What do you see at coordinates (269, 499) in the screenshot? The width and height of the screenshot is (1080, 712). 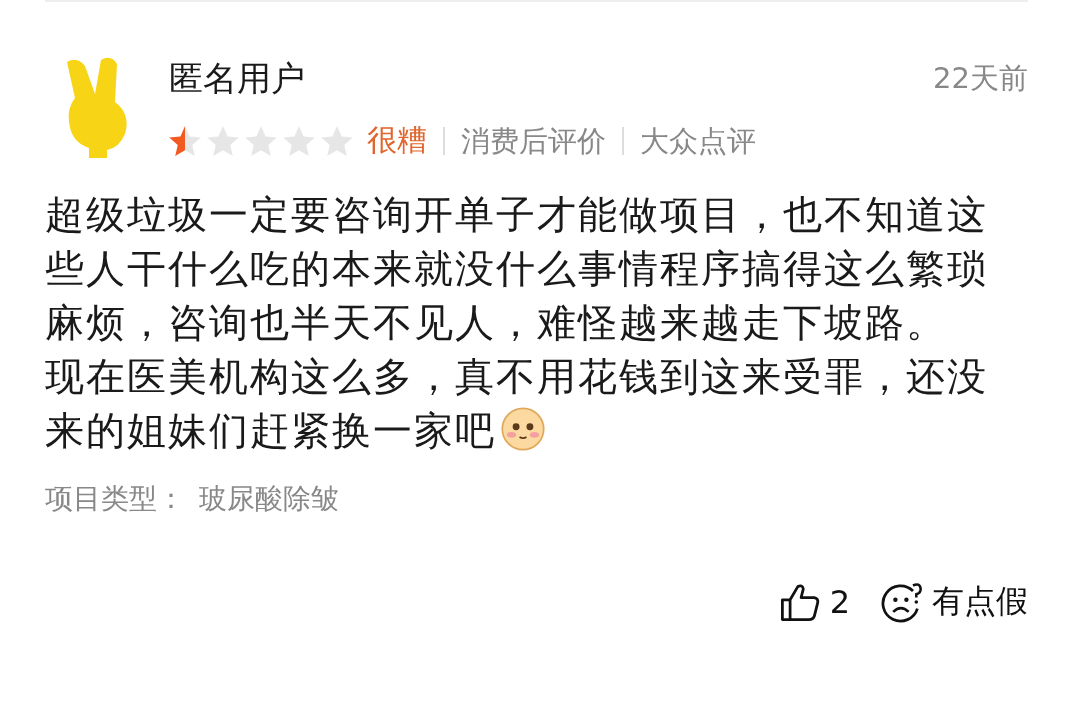 I see `project-type-value: 玻尿酸除皱` at bounding box center [269, 499].